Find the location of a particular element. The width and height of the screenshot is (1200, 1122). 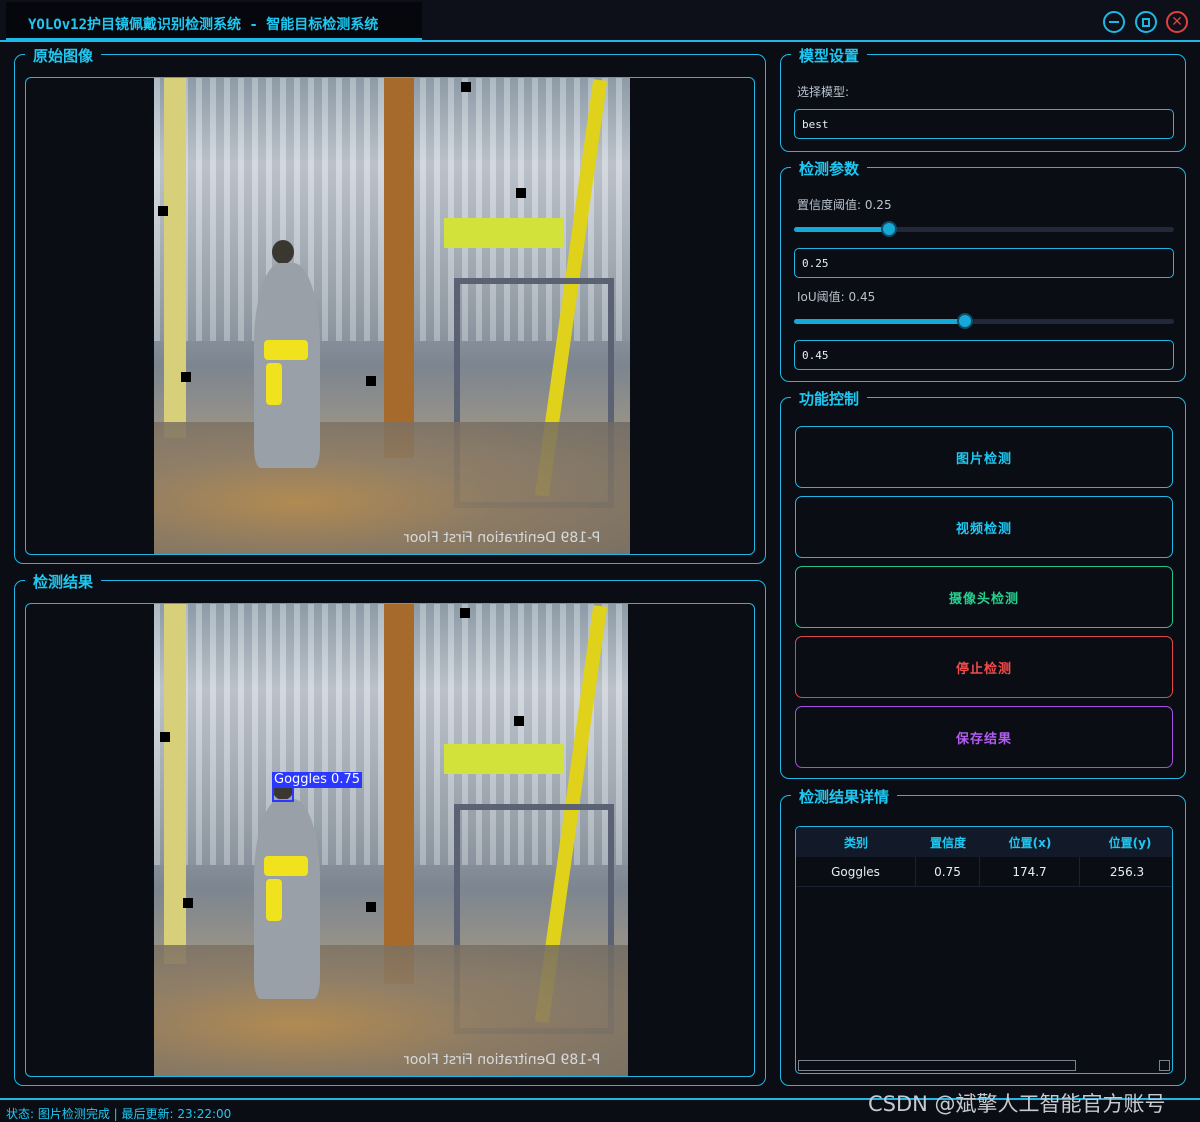

header-position-y: 位置(y) is located at coordinates (1126, 842).